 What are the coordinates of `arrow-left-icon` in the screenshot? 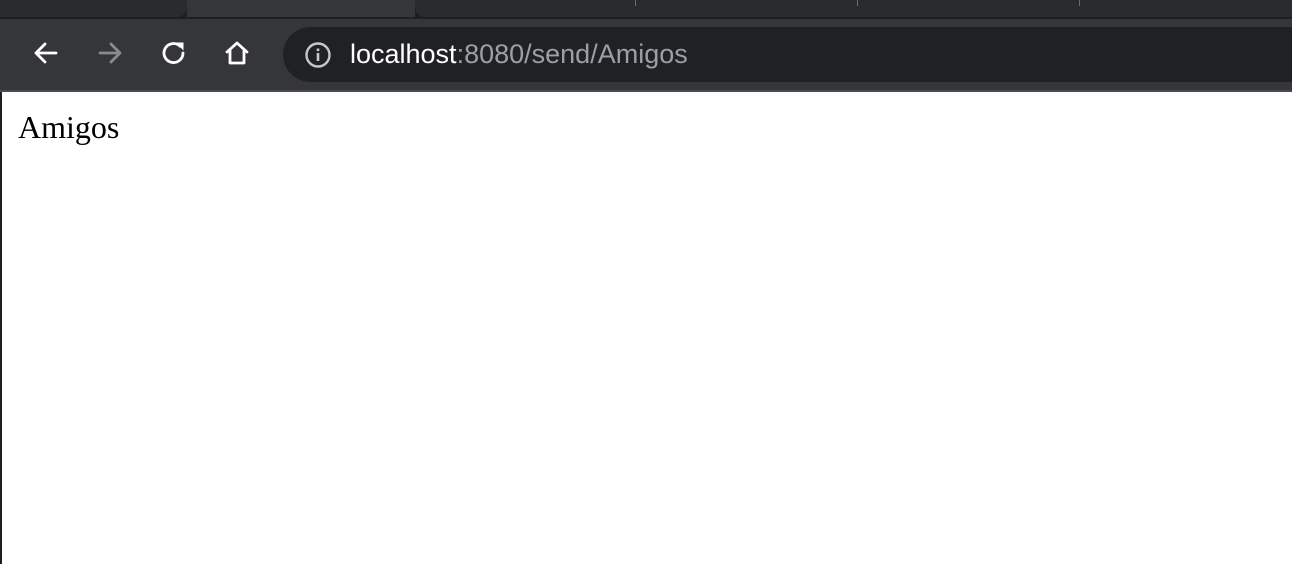 It's located at (46, 53).